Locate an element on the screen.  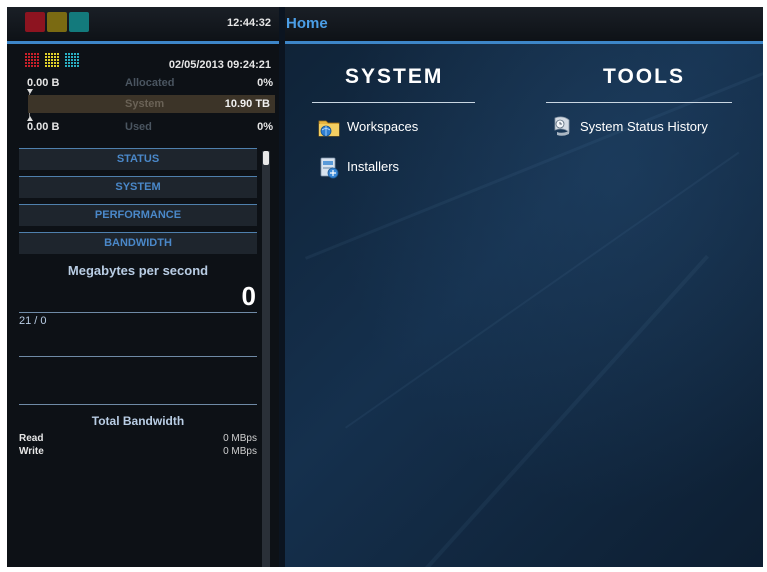
teal-grid-icon is located at coordinates (72, 60).